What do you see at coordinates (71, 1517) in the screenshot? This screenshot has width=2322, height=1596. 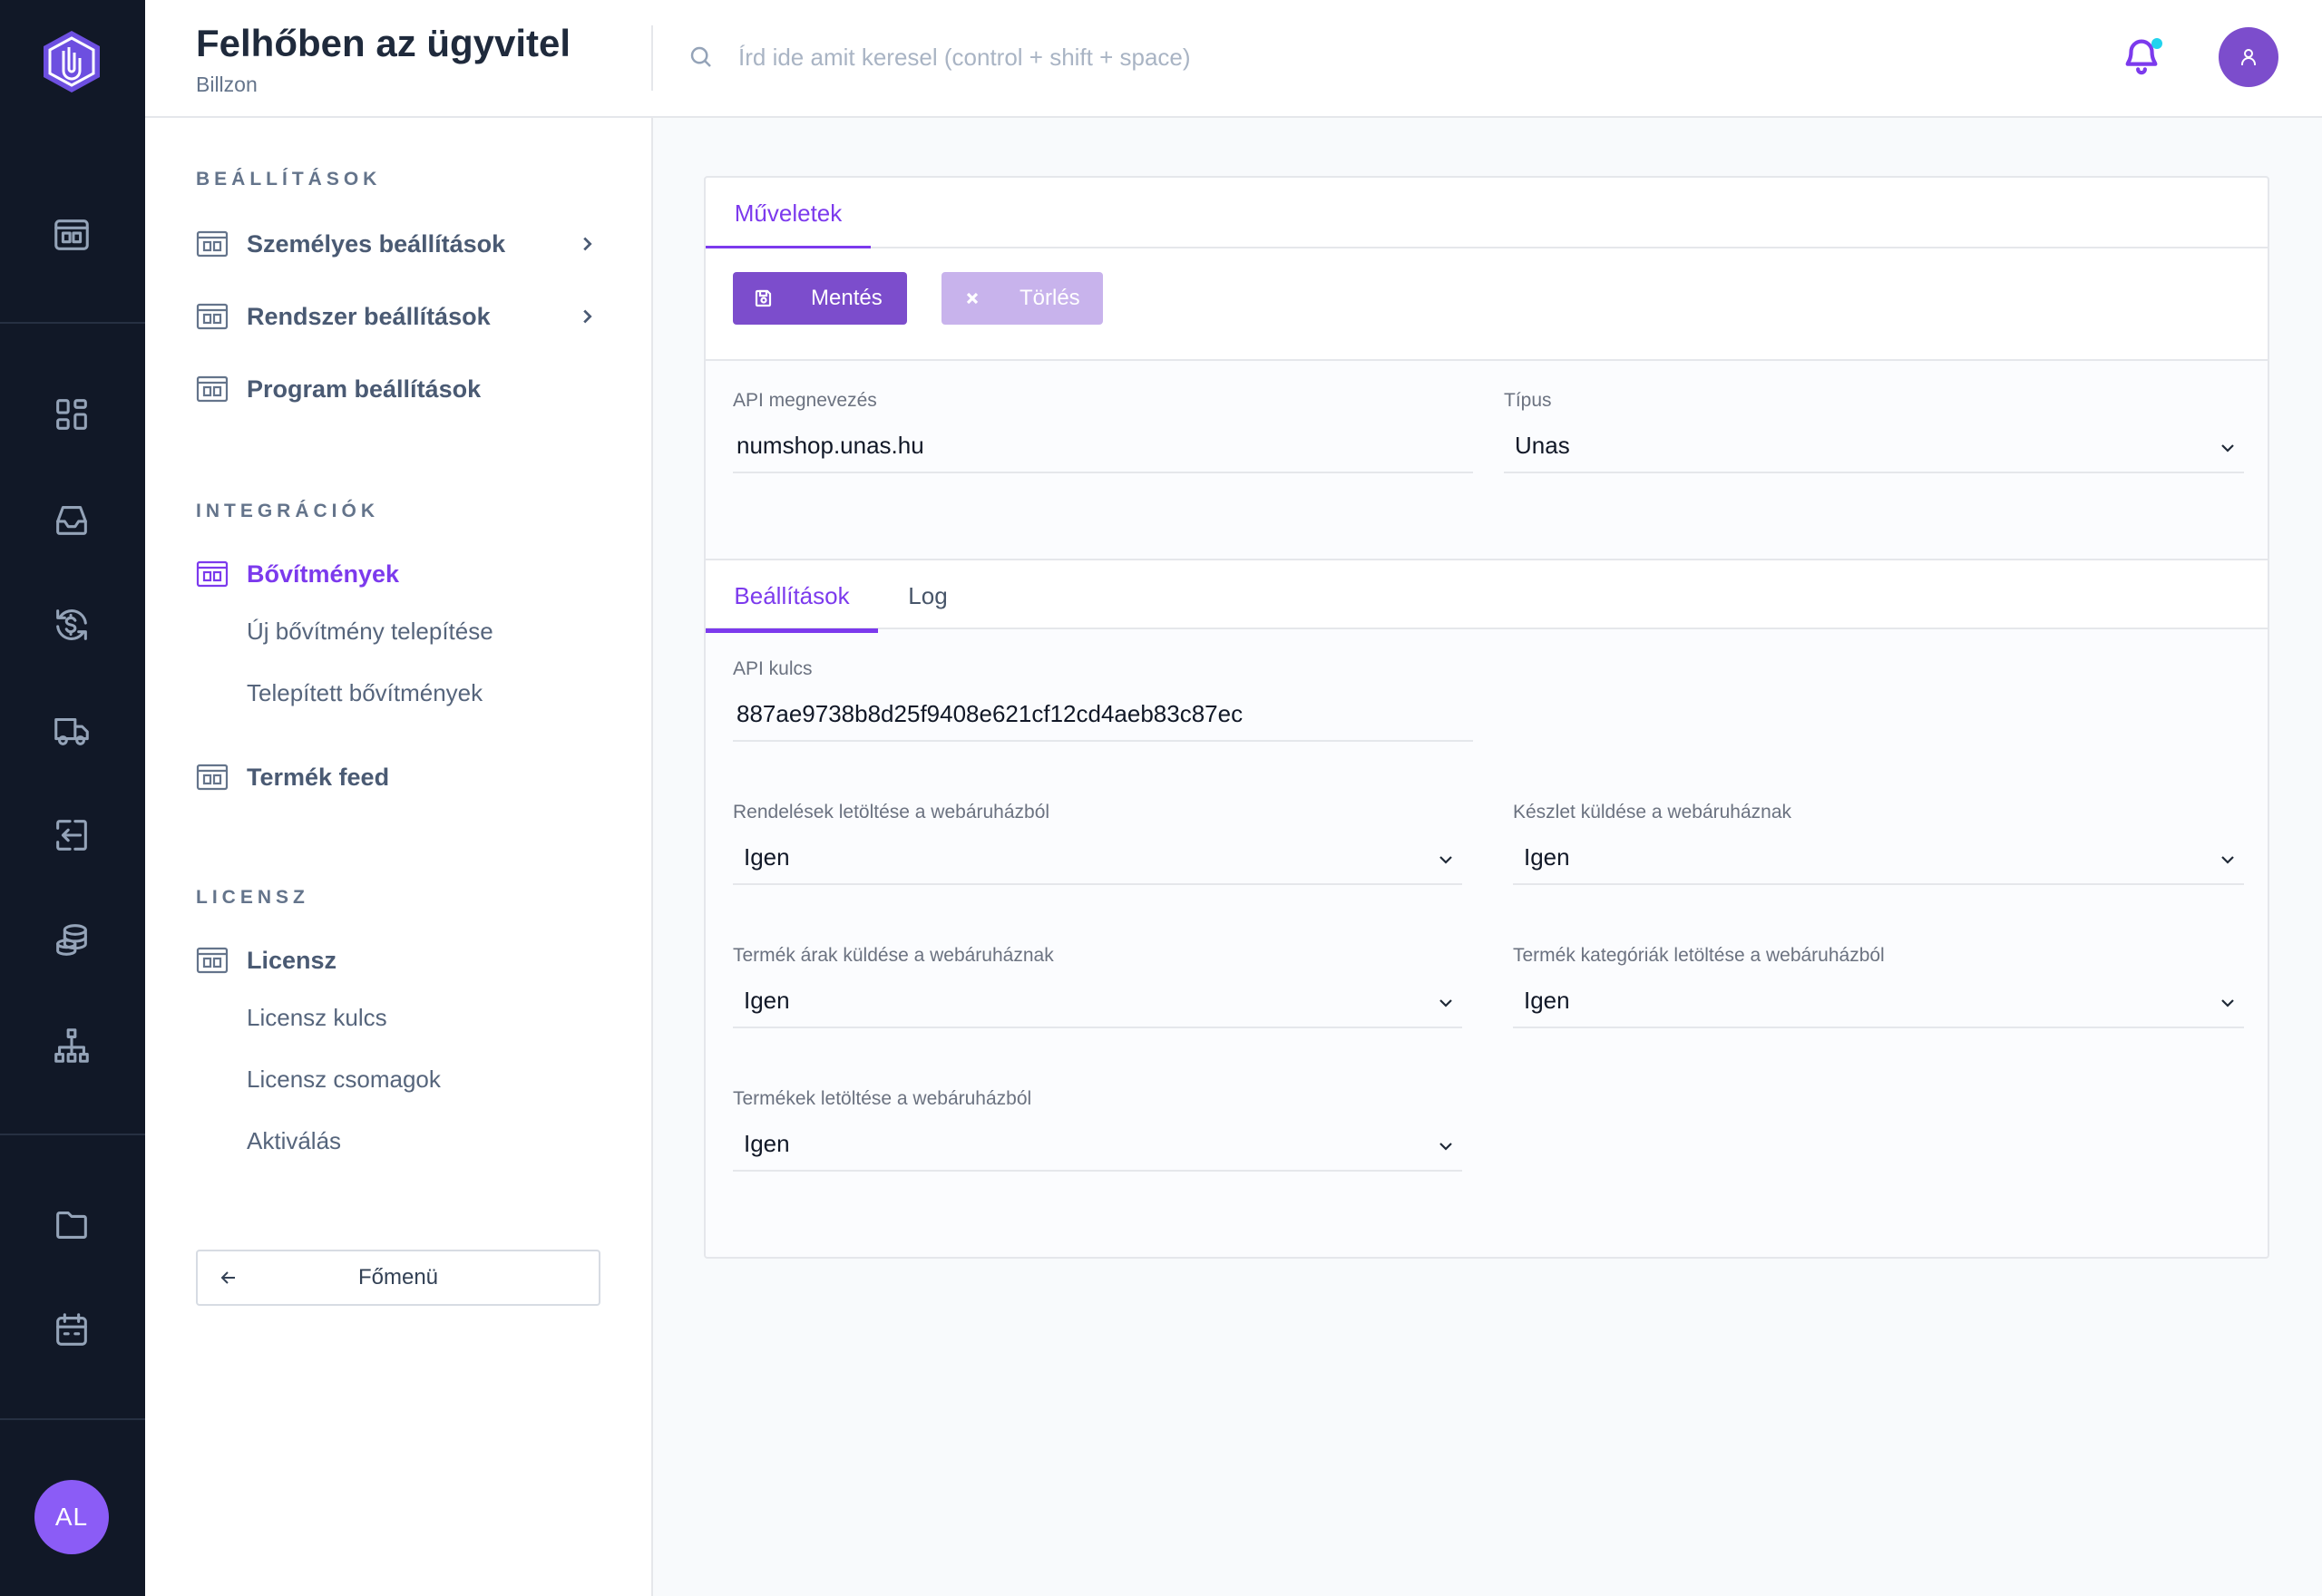 I see `user-avatar: AL` at bounding box center [71, 1517].